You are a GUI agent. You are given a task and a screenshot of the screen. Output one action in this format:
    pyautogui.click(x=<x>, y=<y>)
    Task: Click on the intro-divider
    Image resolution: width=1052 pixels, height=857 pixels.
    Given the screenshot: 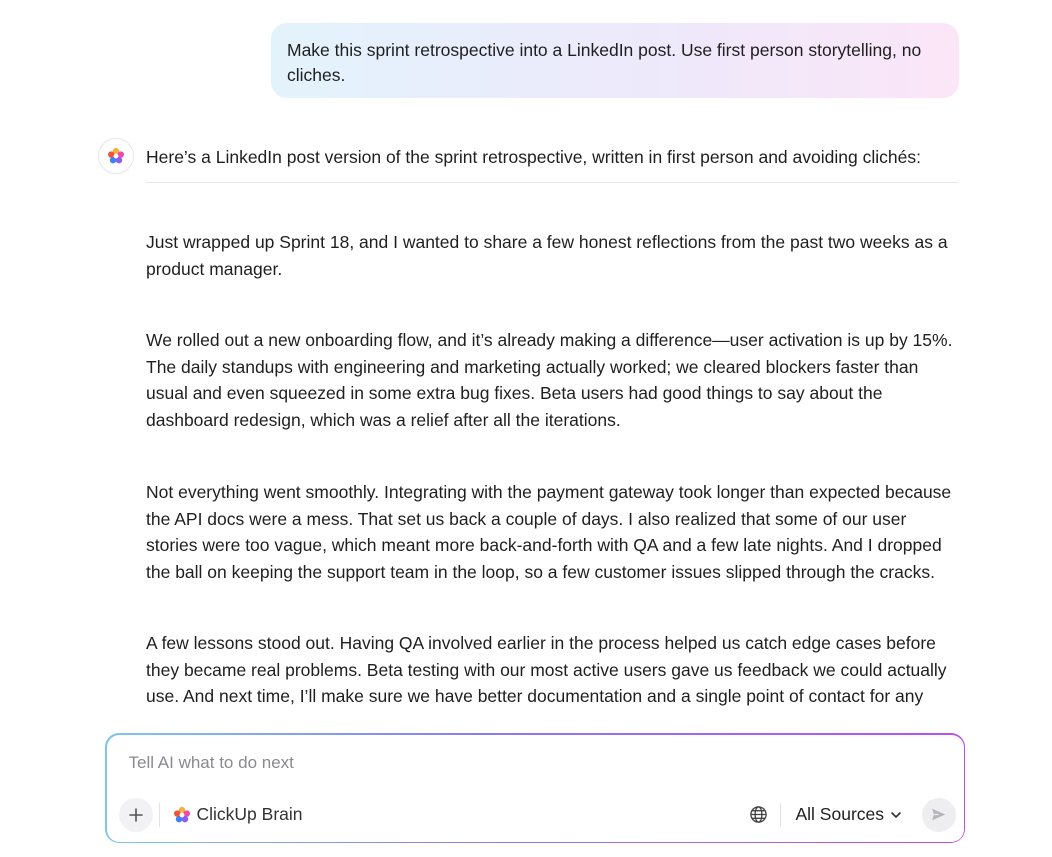 What is the action you would take?
    pyautogui.click(x=552, y=182)
    